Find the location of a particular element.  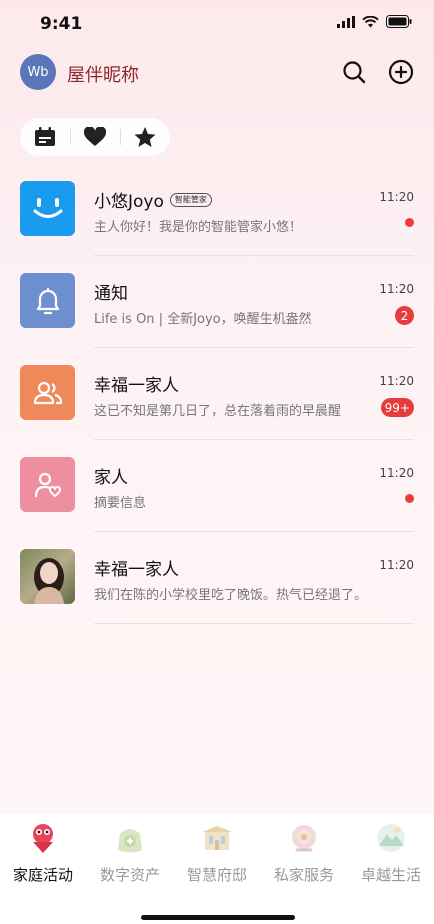

bottom-tab-bar: 家庭活动 数字资产 智慧府邸 私家服务 卓越生活 is located at coordinates (217, 869).